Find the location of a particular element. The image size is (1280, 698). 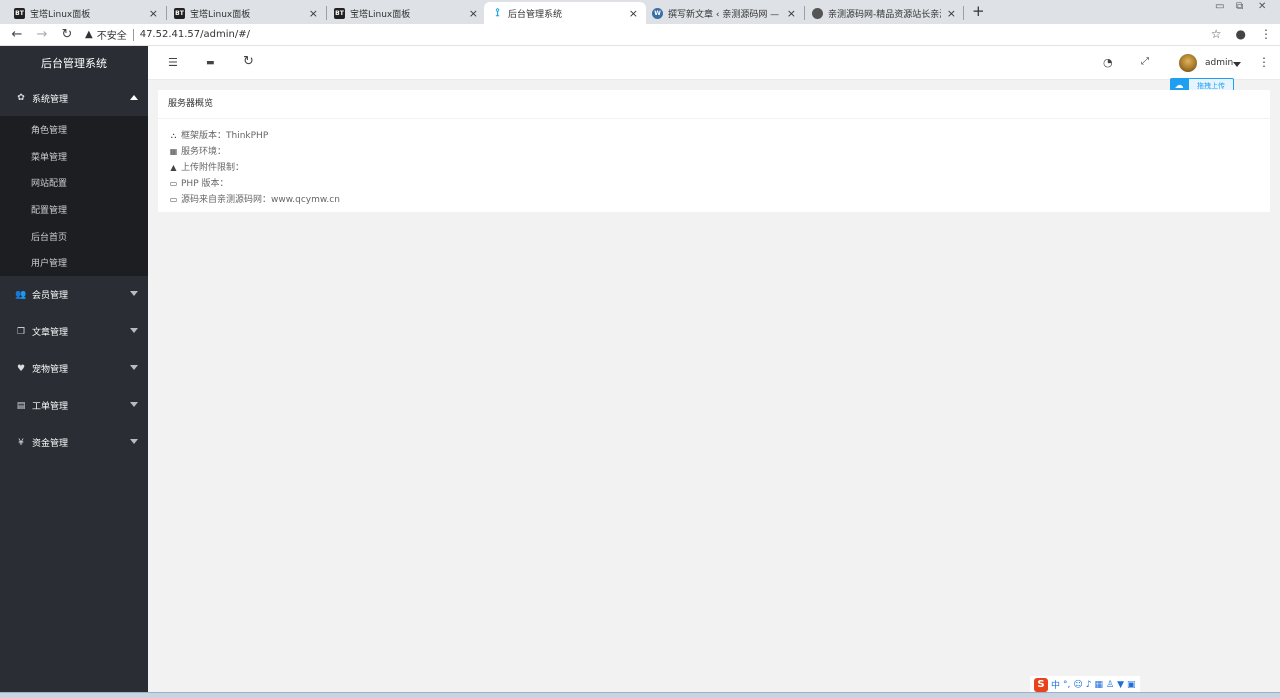

sogou-logo-icon: S is located at coordinates (1041, 684).